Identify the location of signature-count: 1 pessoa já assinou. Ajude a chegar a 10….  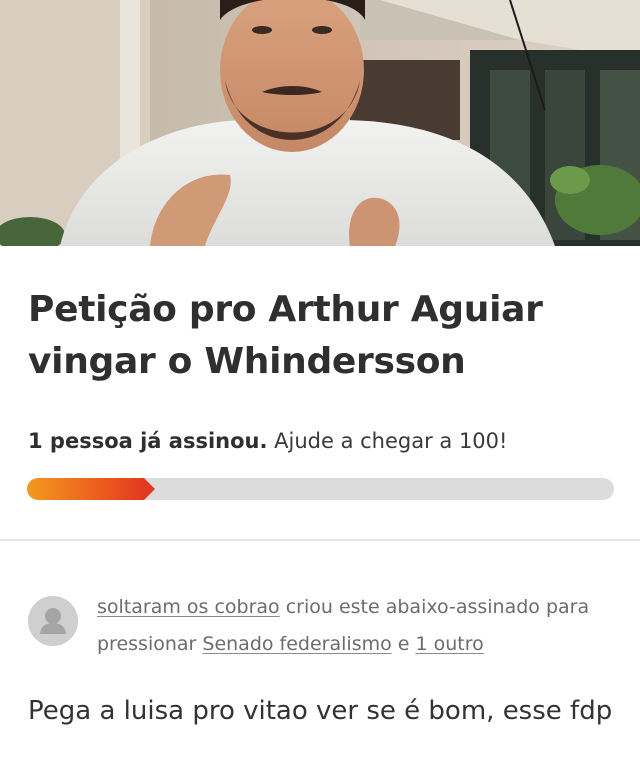
(267, 441).